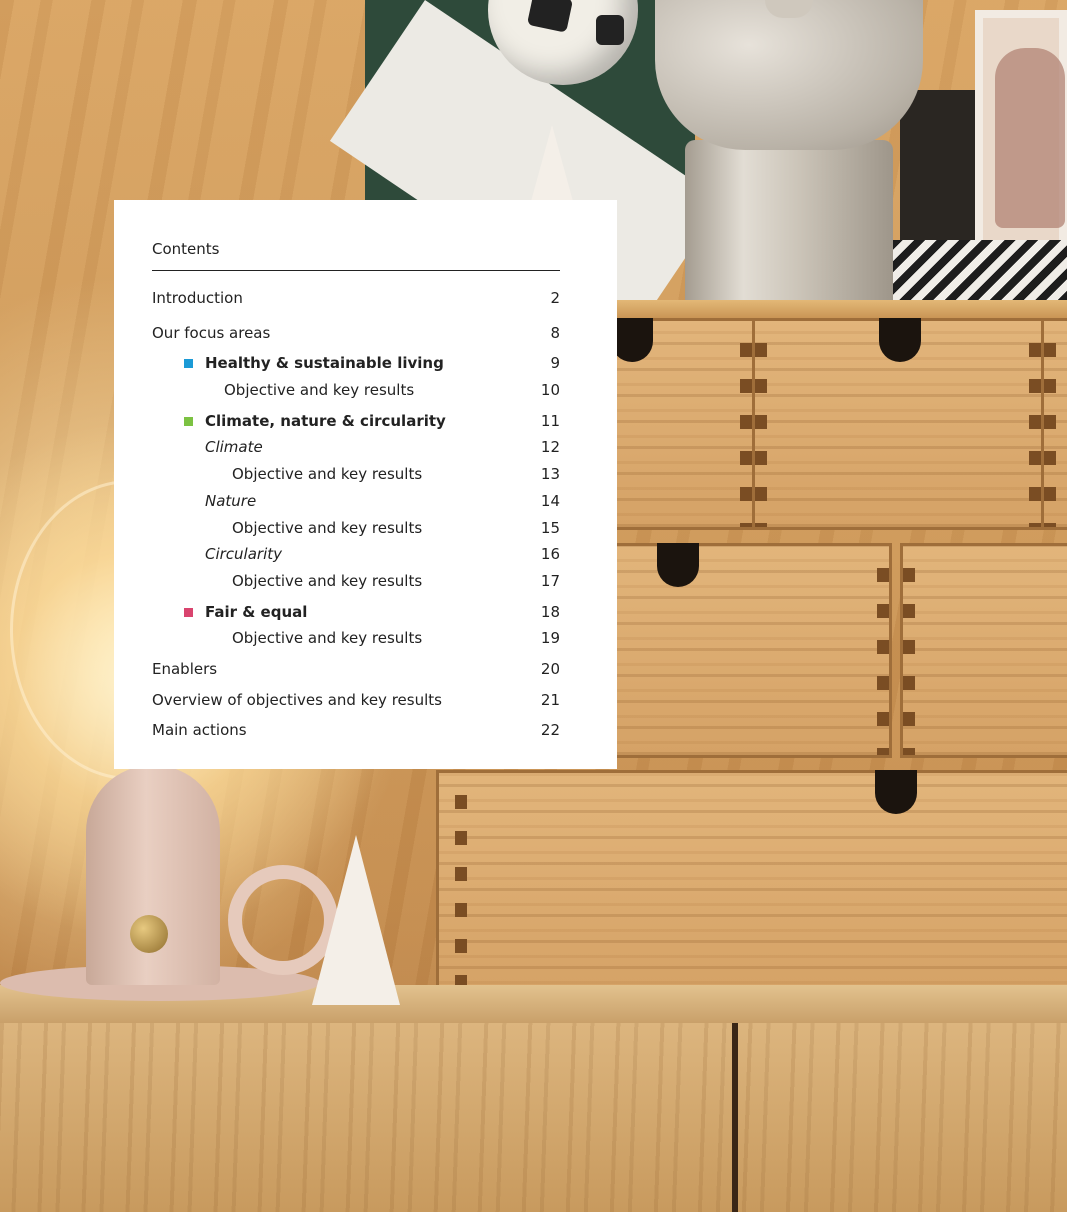  Describe the element at coordinates (149, 934) in the screenshot. I see `lamp-knob` at that location.